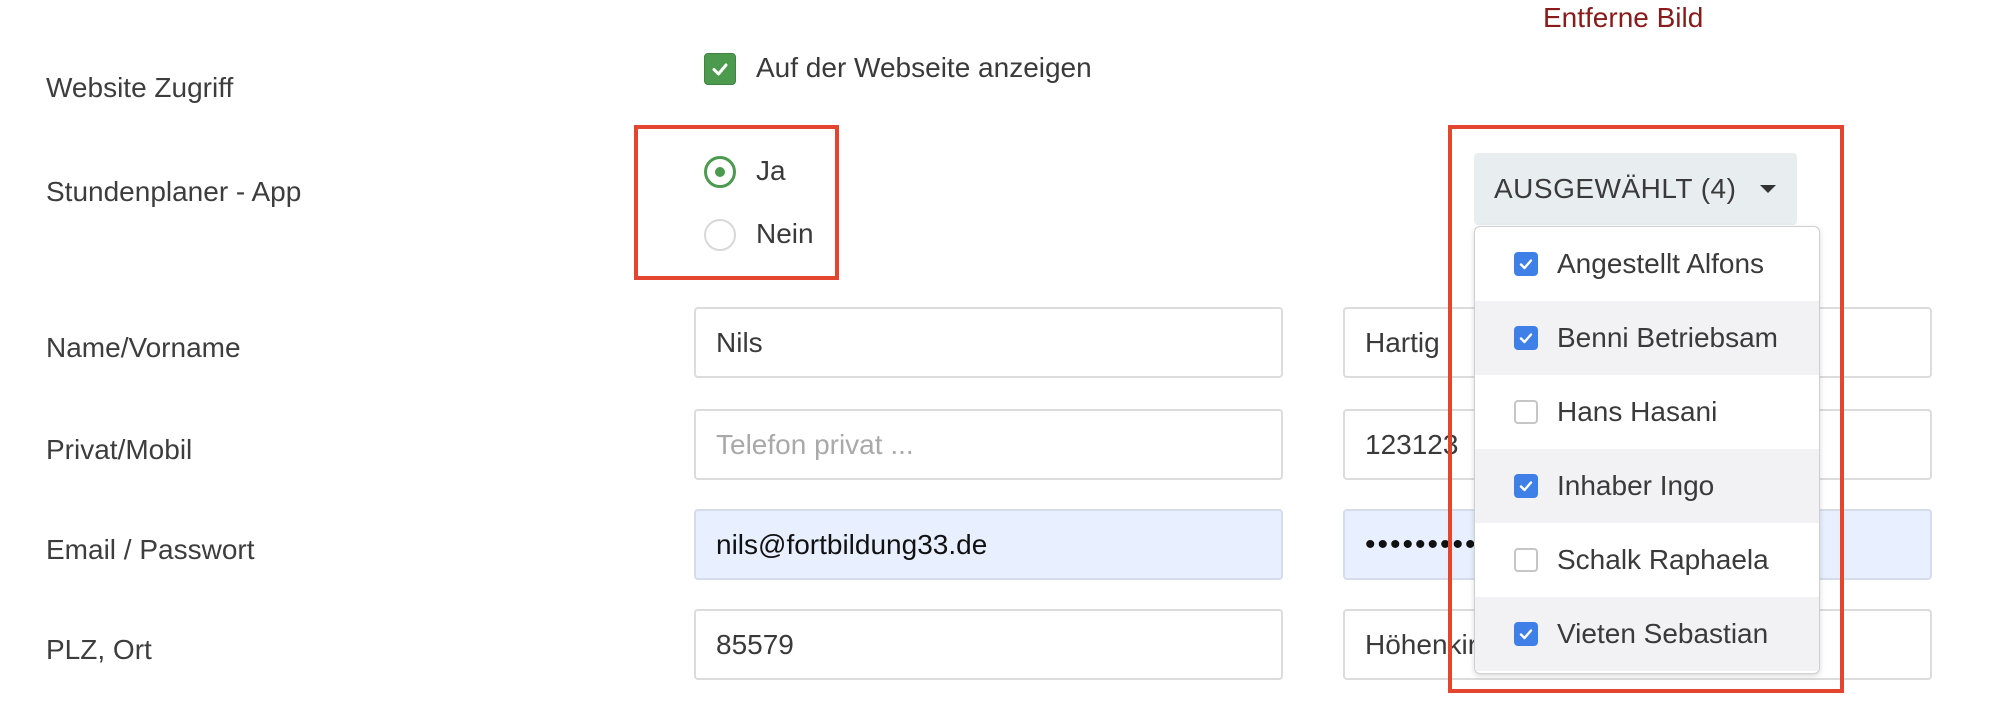 This screenshot has width=1992, height=702. I want to click on email-input, so click(988, 544).